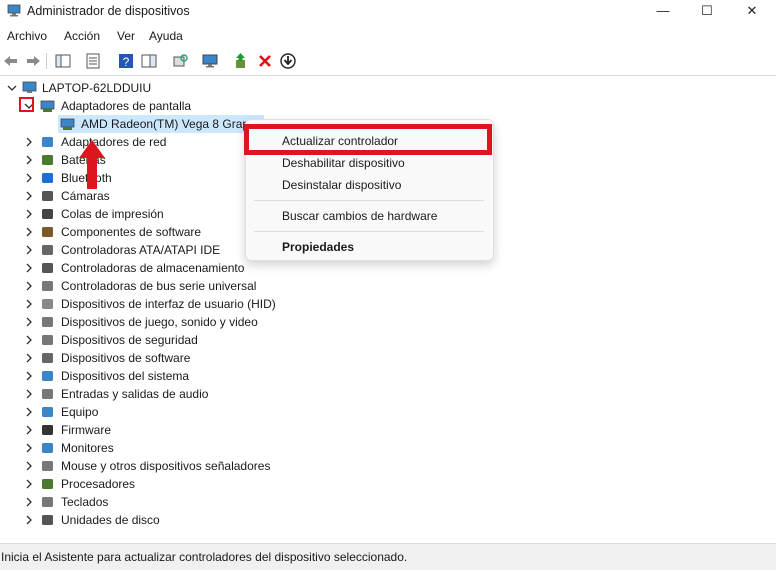 This screenshot has height=570, width=776. What do you see at coordinates (85, 502) in the screenshot?
I see `category-label: Teclados` at bounding box center [85, 502].